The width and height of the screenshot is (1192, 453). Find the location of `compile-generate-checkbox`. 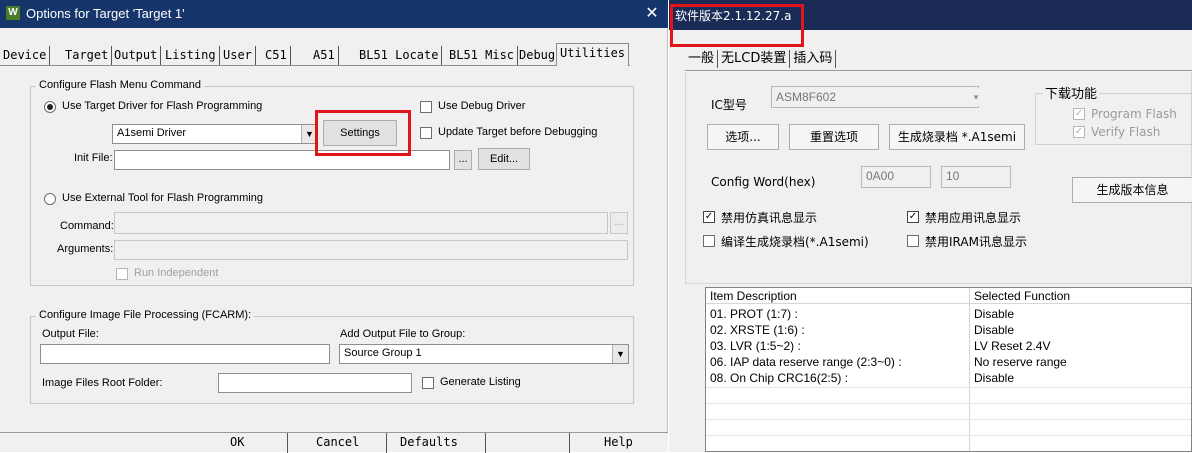

compile-generate-checkbox is located at coordinates (709, 241).